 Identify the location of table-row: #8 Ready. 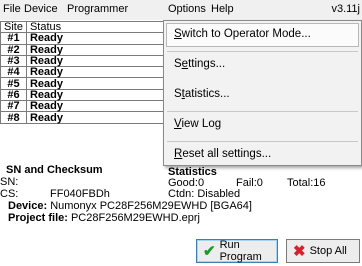
(82, 117).